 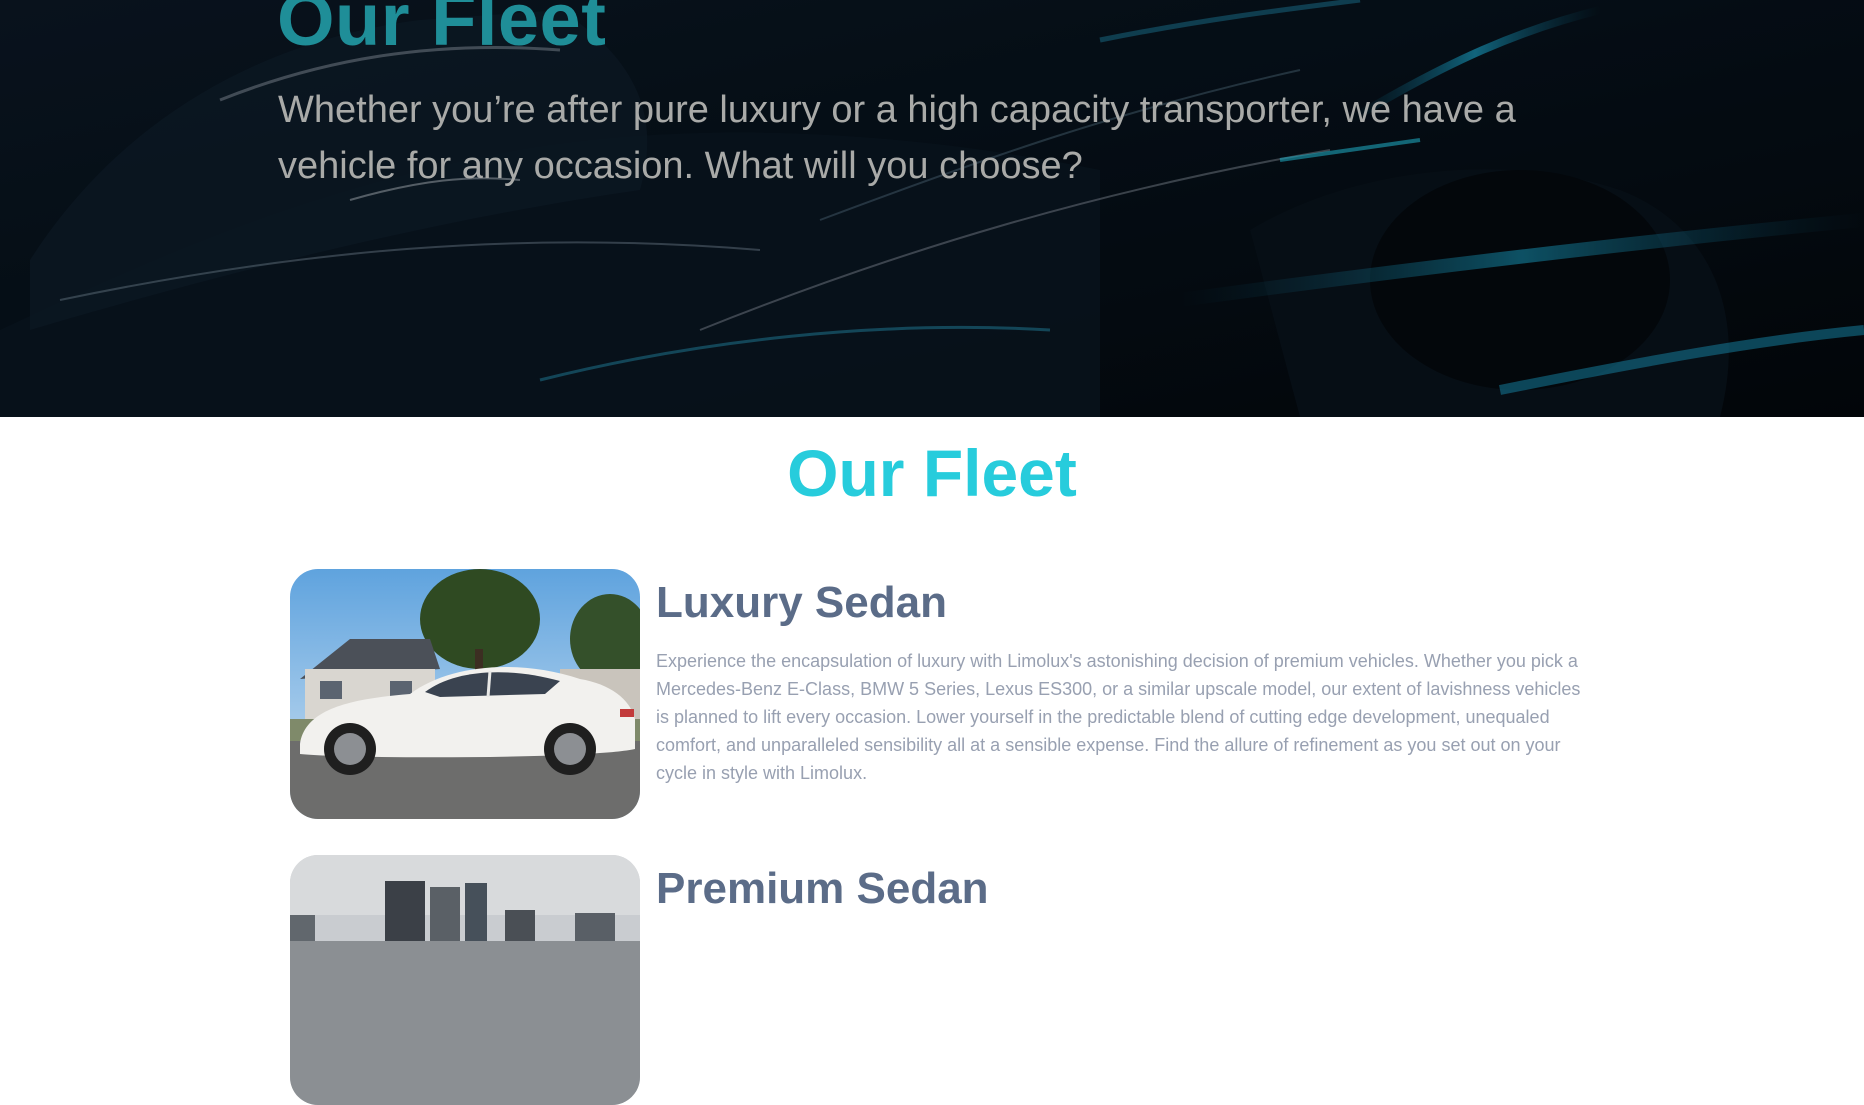 What do you see at coordinates (932, 473) in the screenshot?
I see `fleet-section-title: Our Fleet` at bounding box center [932, 473].